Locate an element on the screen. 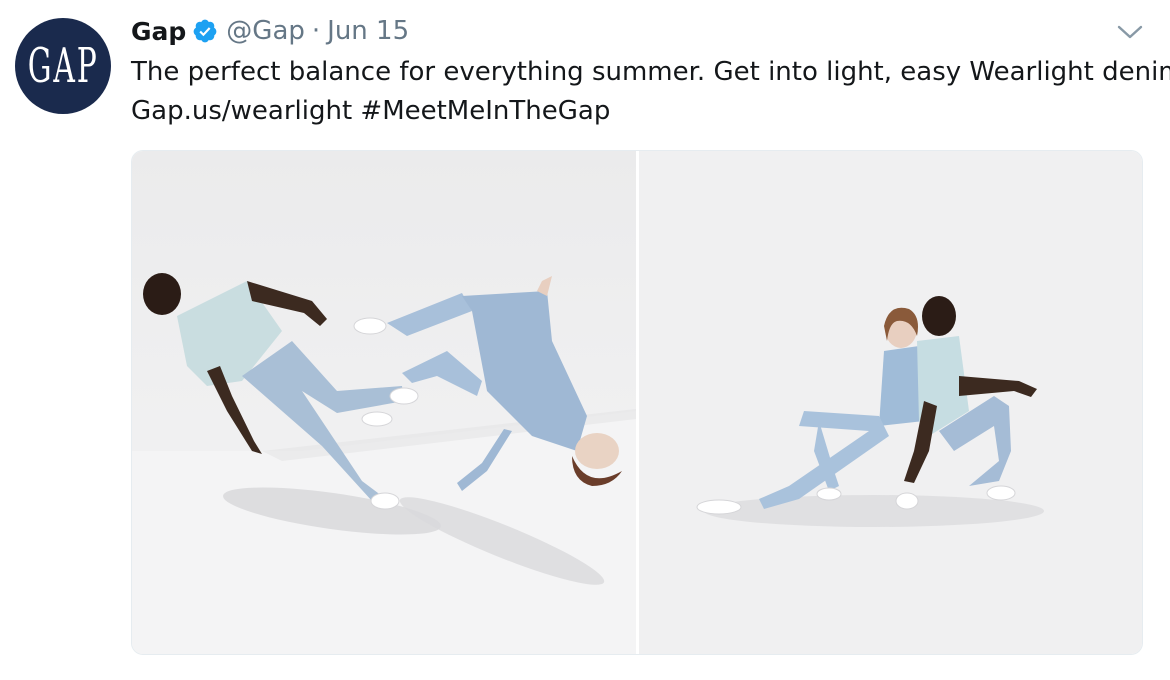 The width and height of the screenshot is (1170, 680). display-name: Gap is located at coordinates (158, 31).